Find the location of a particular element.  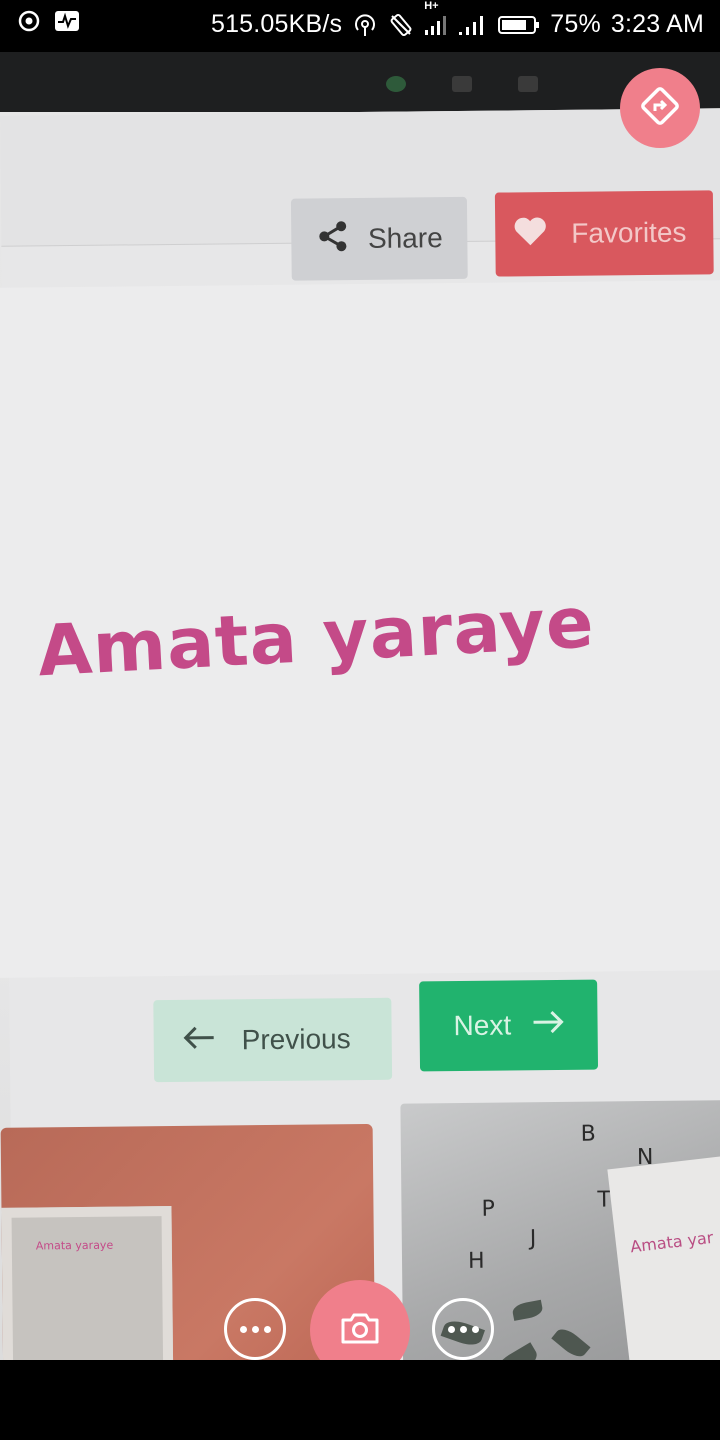

network-speed: 515.05KB/s is located at coordinates (276, 24).